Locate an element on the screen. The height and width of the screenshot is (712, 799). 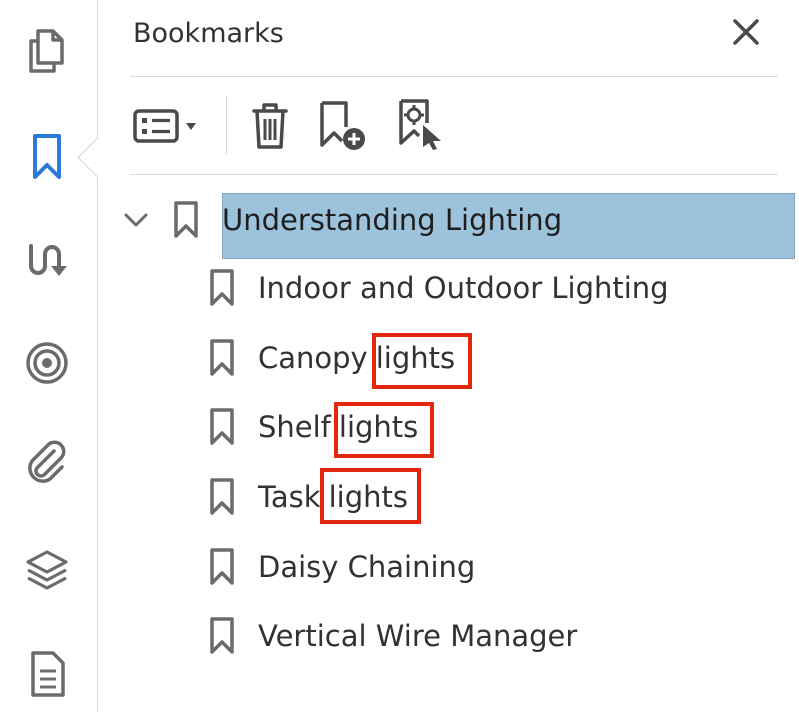
layers-icon is located at coordinates (47, 570).